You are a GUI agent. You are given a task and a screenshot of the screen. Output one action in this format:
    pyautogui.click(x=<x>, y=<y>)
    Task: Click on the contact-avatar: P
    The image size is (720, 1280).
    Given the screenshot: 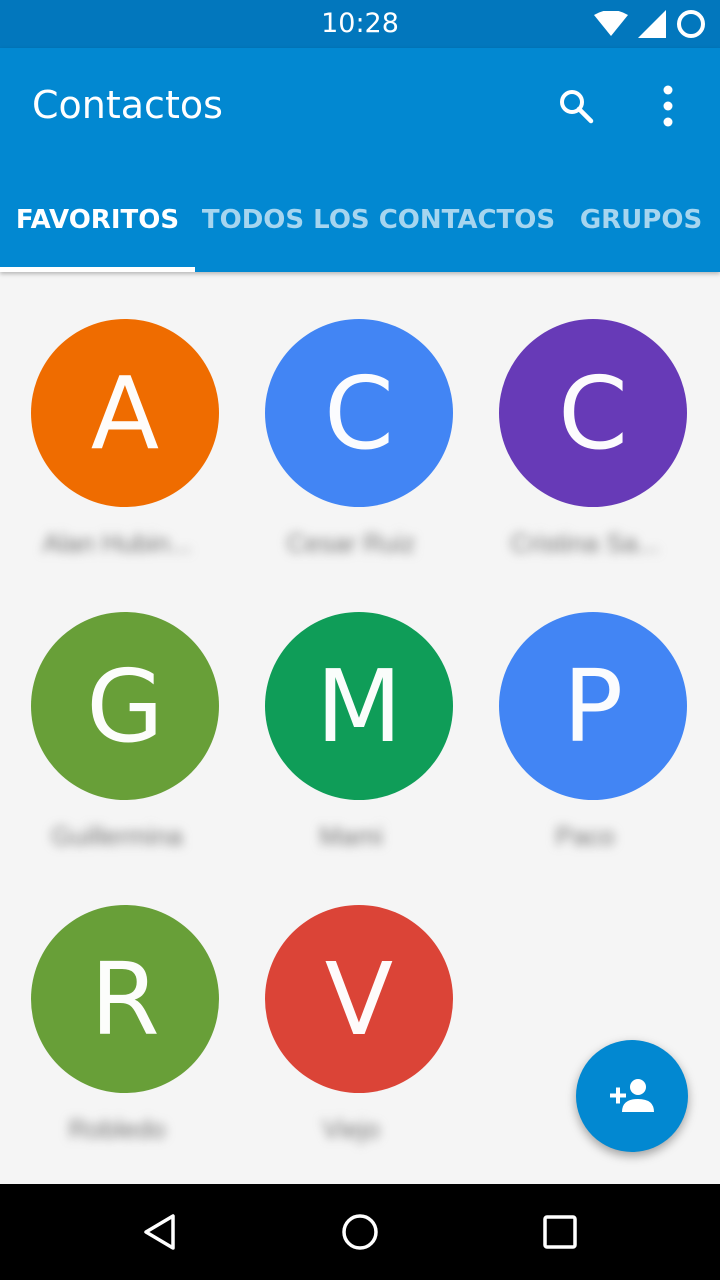 What is the action you would take?
    pyautogui.click(x=593, y=706)
    